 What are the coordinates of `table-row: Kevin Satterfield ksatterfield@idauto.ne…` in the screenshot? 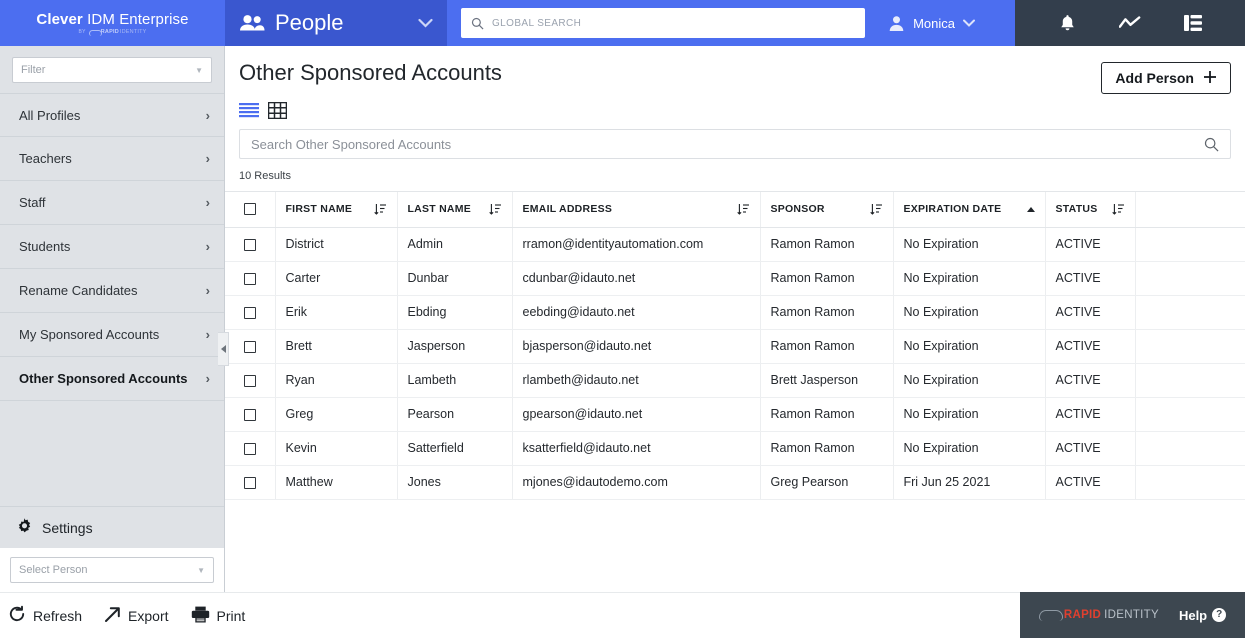 It's located at (735, 448).